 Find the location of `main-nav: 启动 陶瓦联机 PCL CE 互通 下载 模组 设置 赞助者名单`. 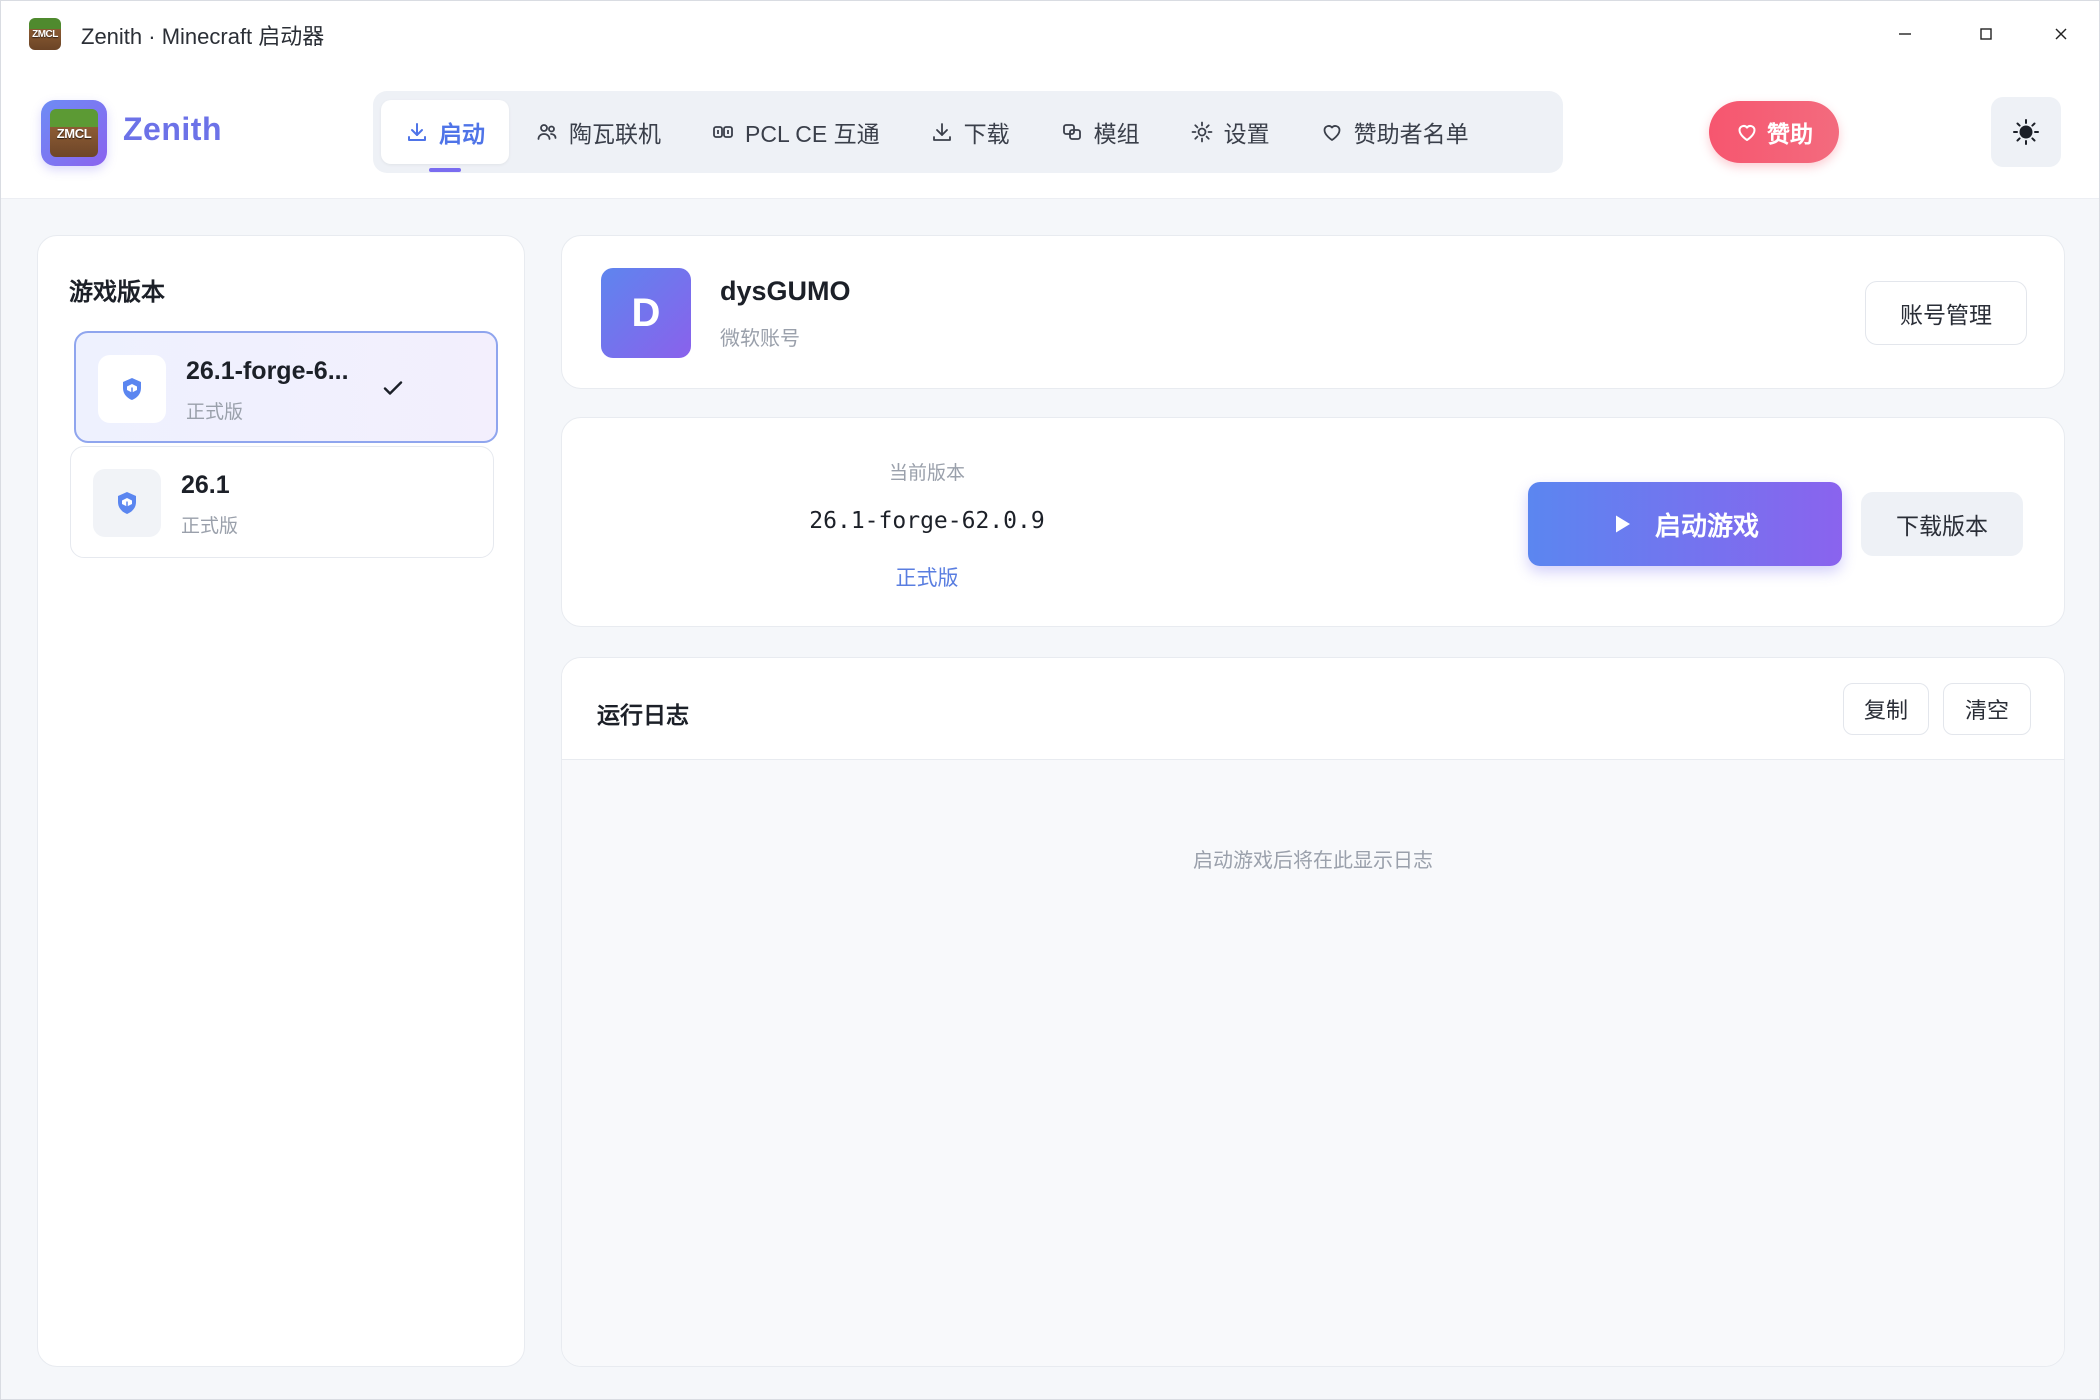

main-nav: 启动 陶瓦联机 PCL CE 互通 下载 模组 设置 赞助者名单 is located at coordinates (968, 132).